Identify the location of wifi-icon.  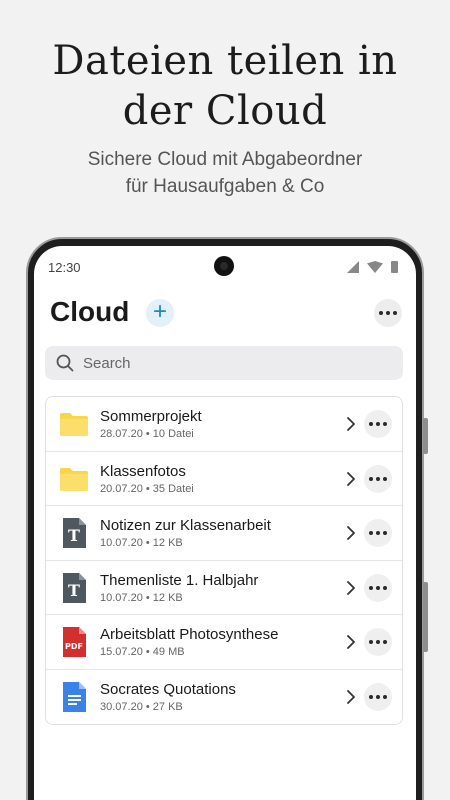
(375, 267).